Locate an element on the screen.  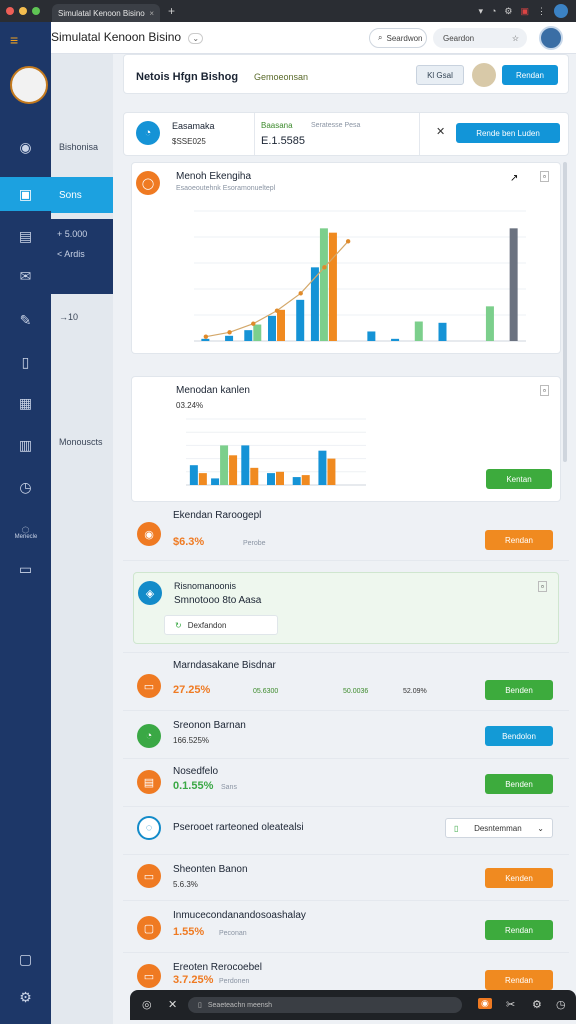
scrollbar is located at coordinates (565, 312).